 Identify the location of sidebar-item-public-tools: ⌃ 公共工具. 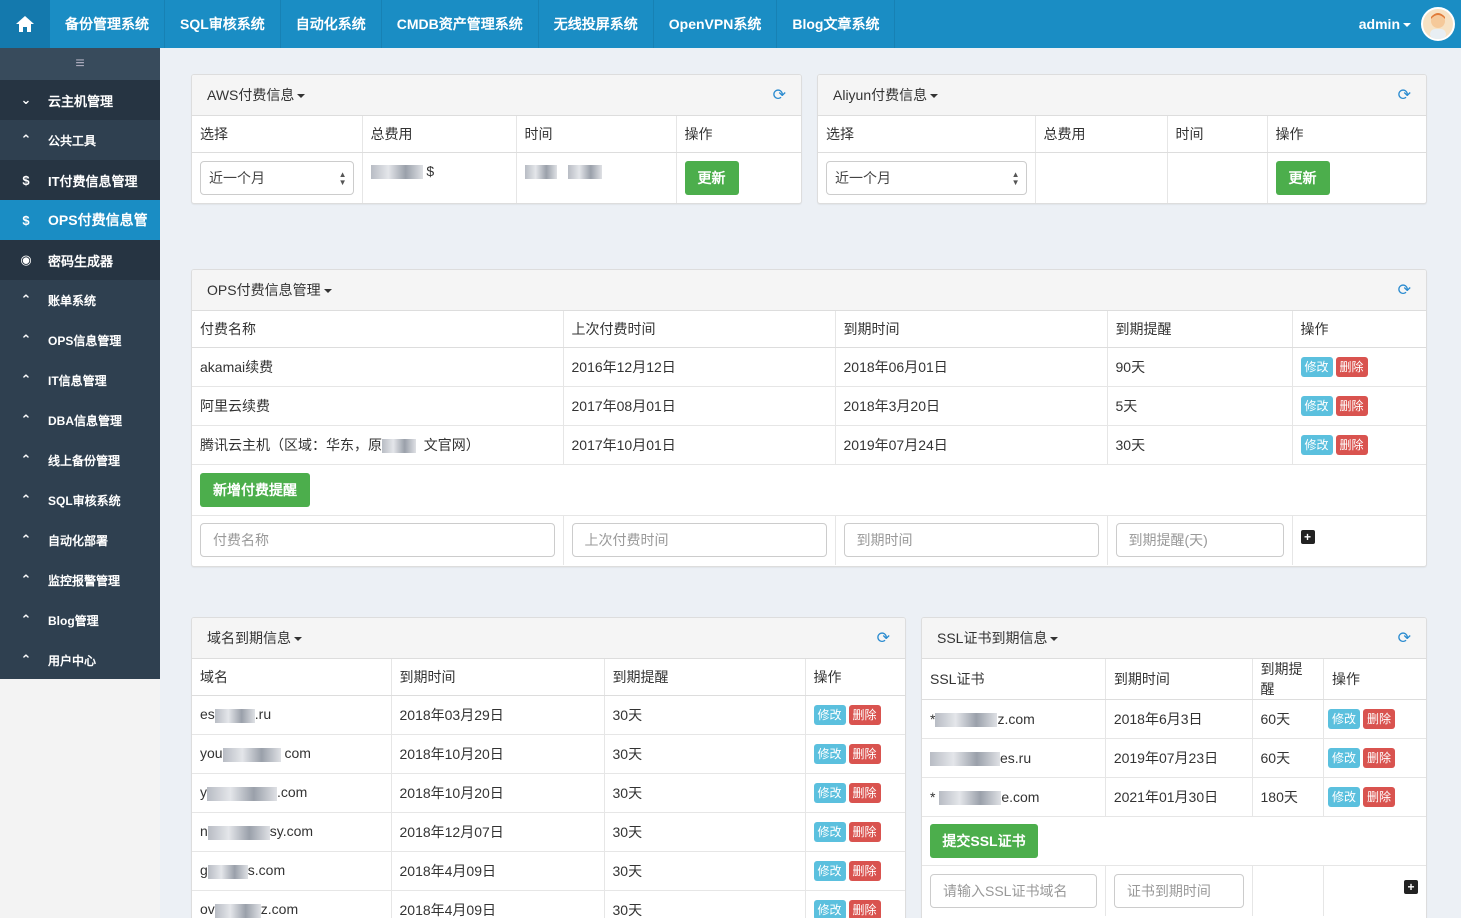
(80, 140).